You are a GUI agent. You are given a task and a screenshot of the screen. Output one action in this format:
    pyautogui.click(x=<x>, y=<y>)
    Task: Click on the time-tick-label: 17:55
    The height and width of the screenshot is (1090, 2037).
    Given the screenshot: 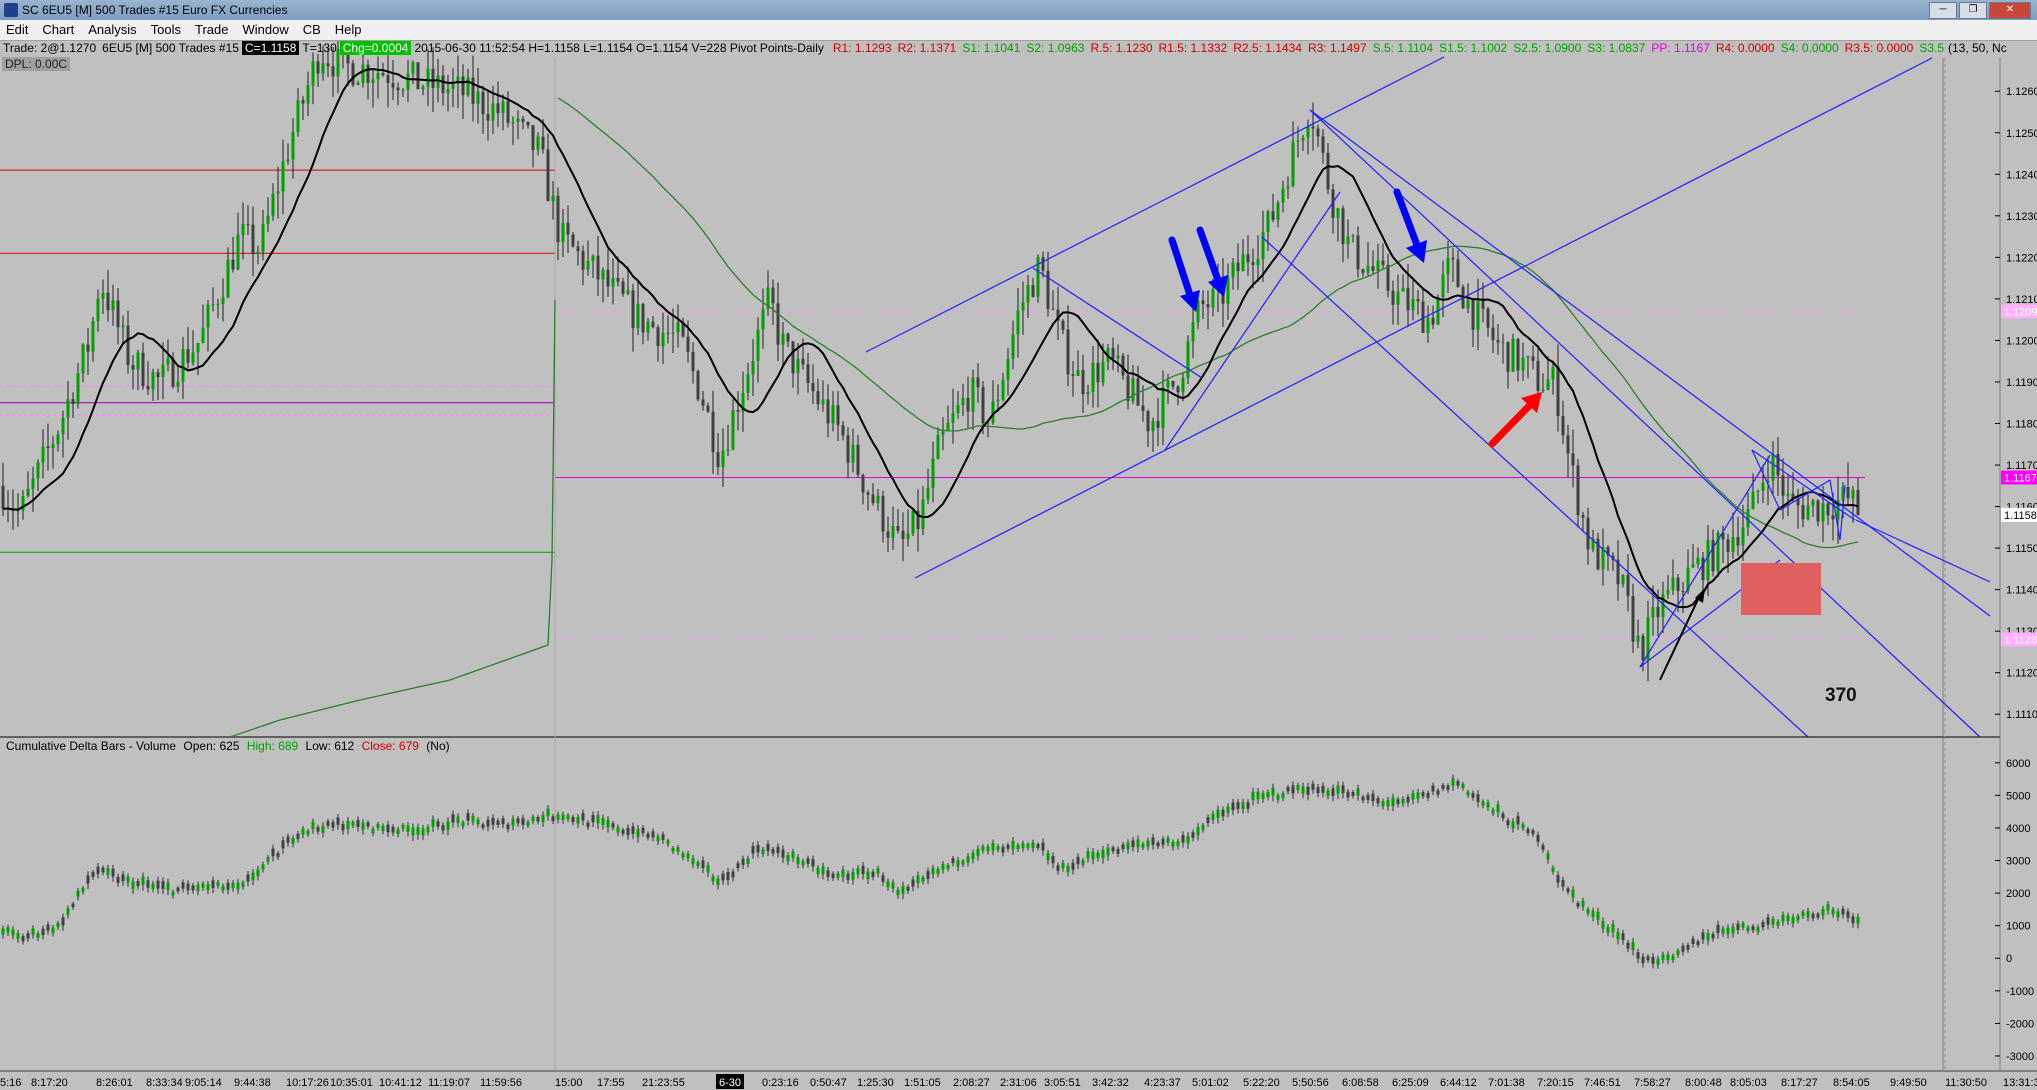 What is the action you would take?
    pyautogui.click(x=611, y=1083)
    